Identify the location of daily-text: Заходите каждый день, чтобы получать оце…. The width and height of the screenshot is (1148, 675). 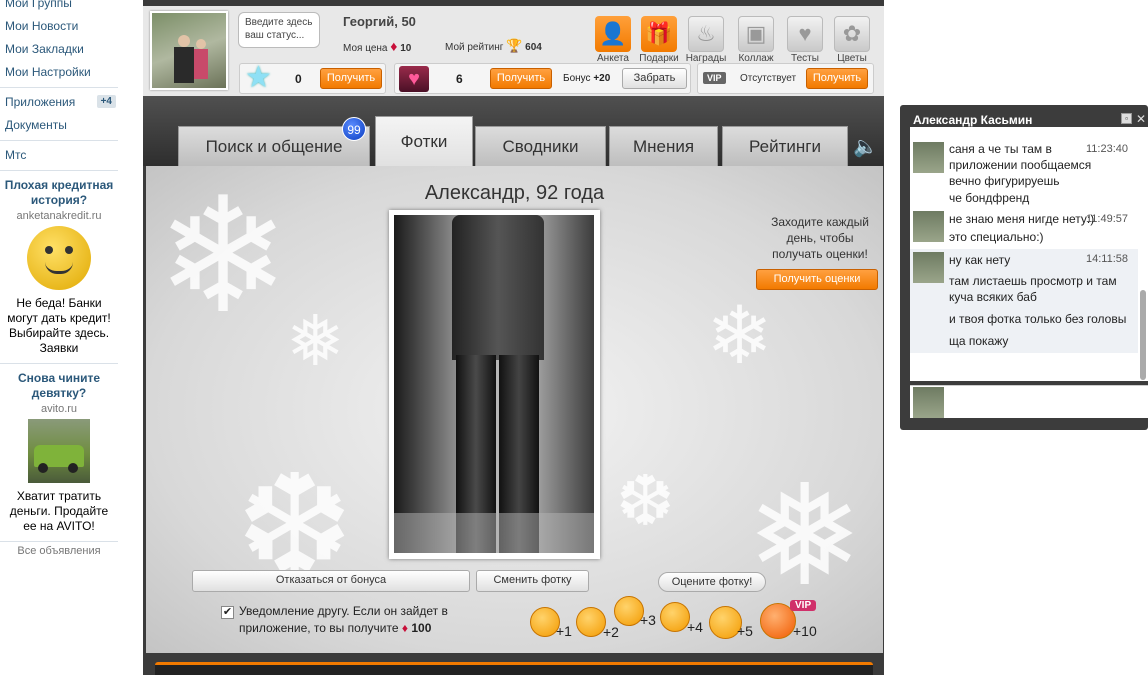
(820, 238).